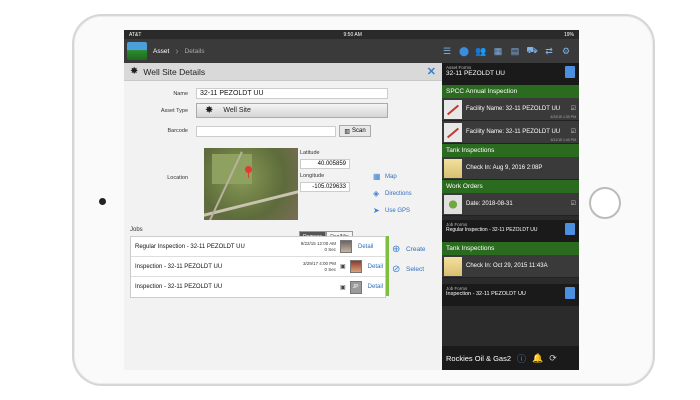 The height and width of the screenshot is (400, 700). I want to click on info-icon: ⓘ, so click(521, 358).